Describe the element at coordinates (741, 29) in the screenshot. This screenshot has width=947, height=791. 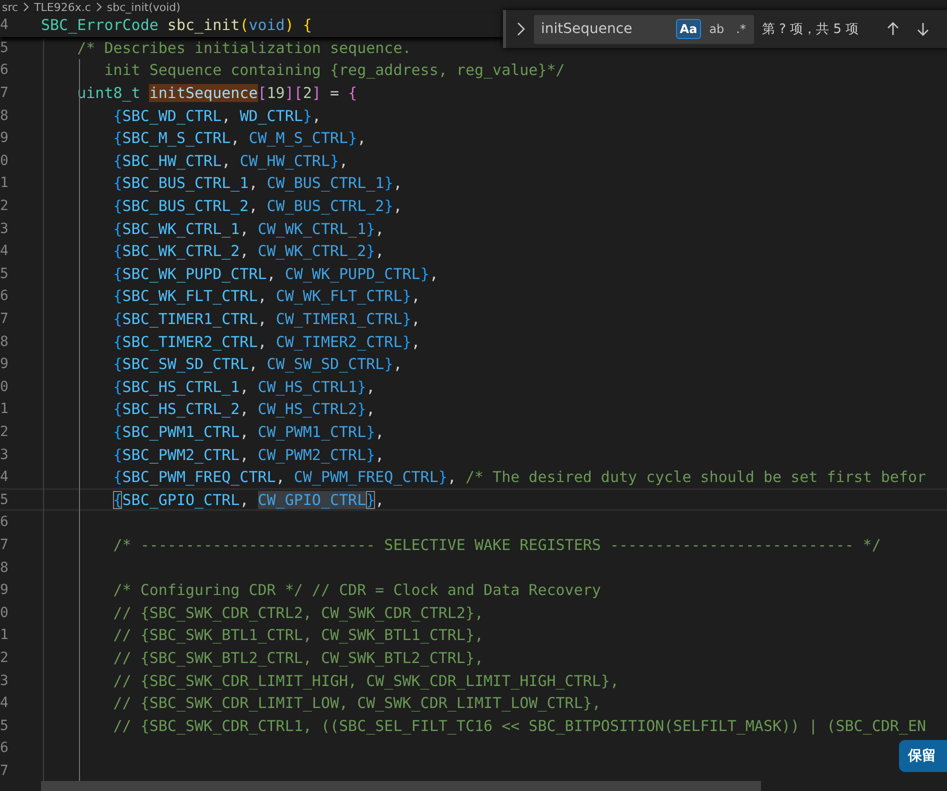
I see `find-option-toggle: .*` at that location.